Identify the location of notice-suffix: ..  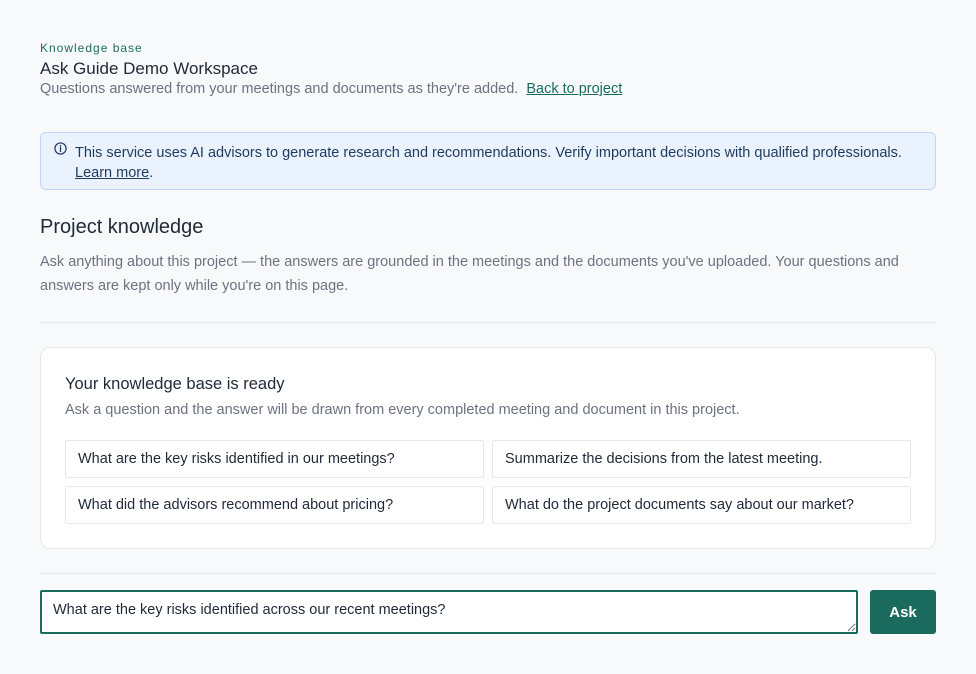
(151, 173).